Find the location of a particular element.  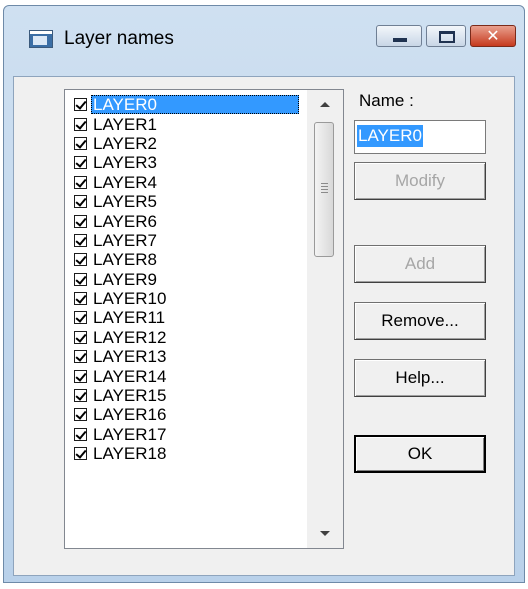

layer-list-item: LAYER1 is located at coordinates (183, 124).